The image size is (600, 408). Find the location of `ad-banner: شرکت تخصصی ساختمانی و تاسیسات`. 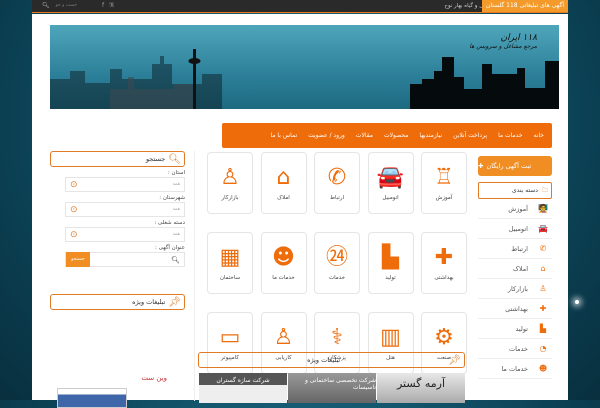

ad-banner: شرکت تخصصی ساختمانی و تاسیسات is located at coordinates (332, 388).